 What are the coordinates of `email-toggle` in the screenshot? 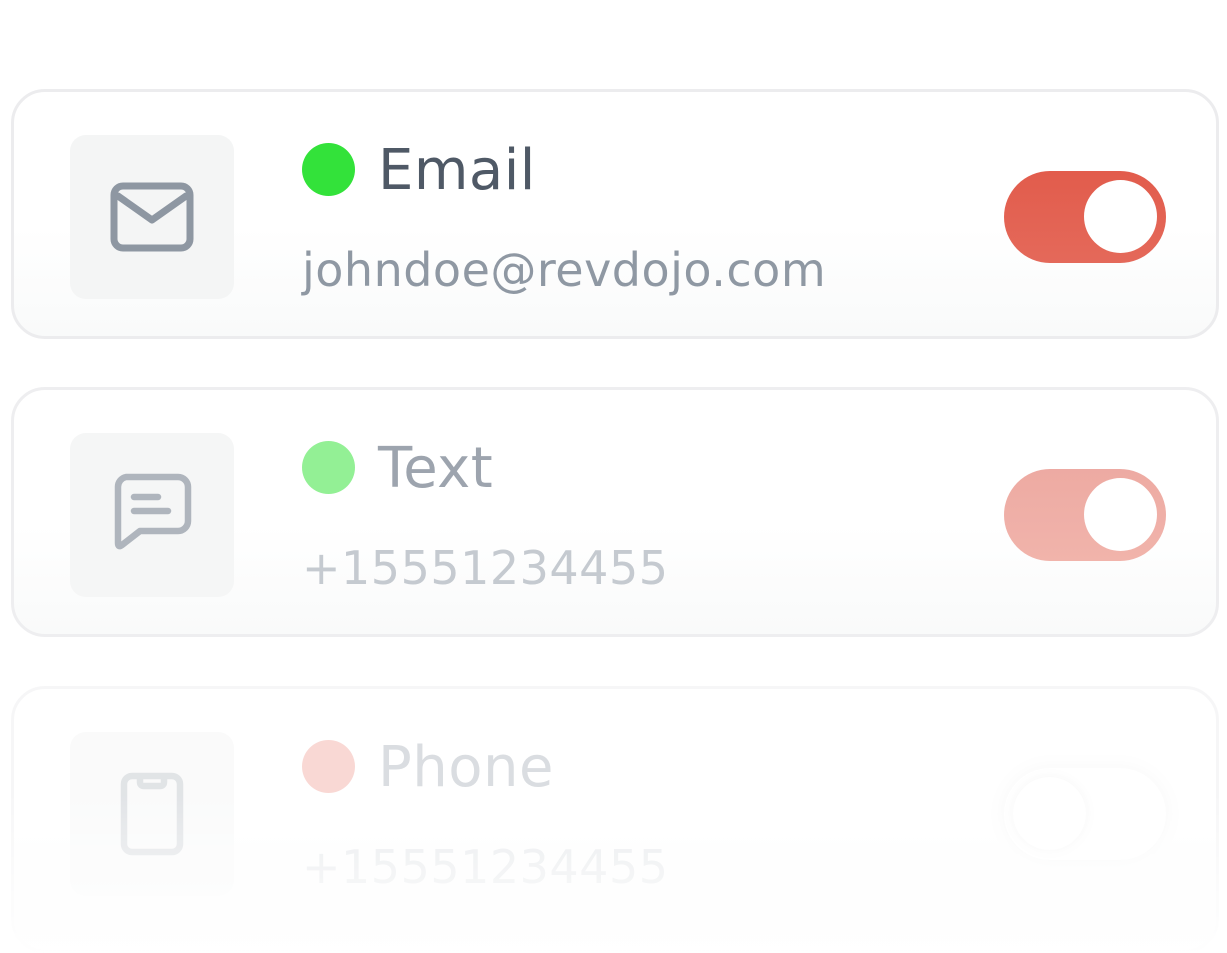 It's located at (1085, 217).